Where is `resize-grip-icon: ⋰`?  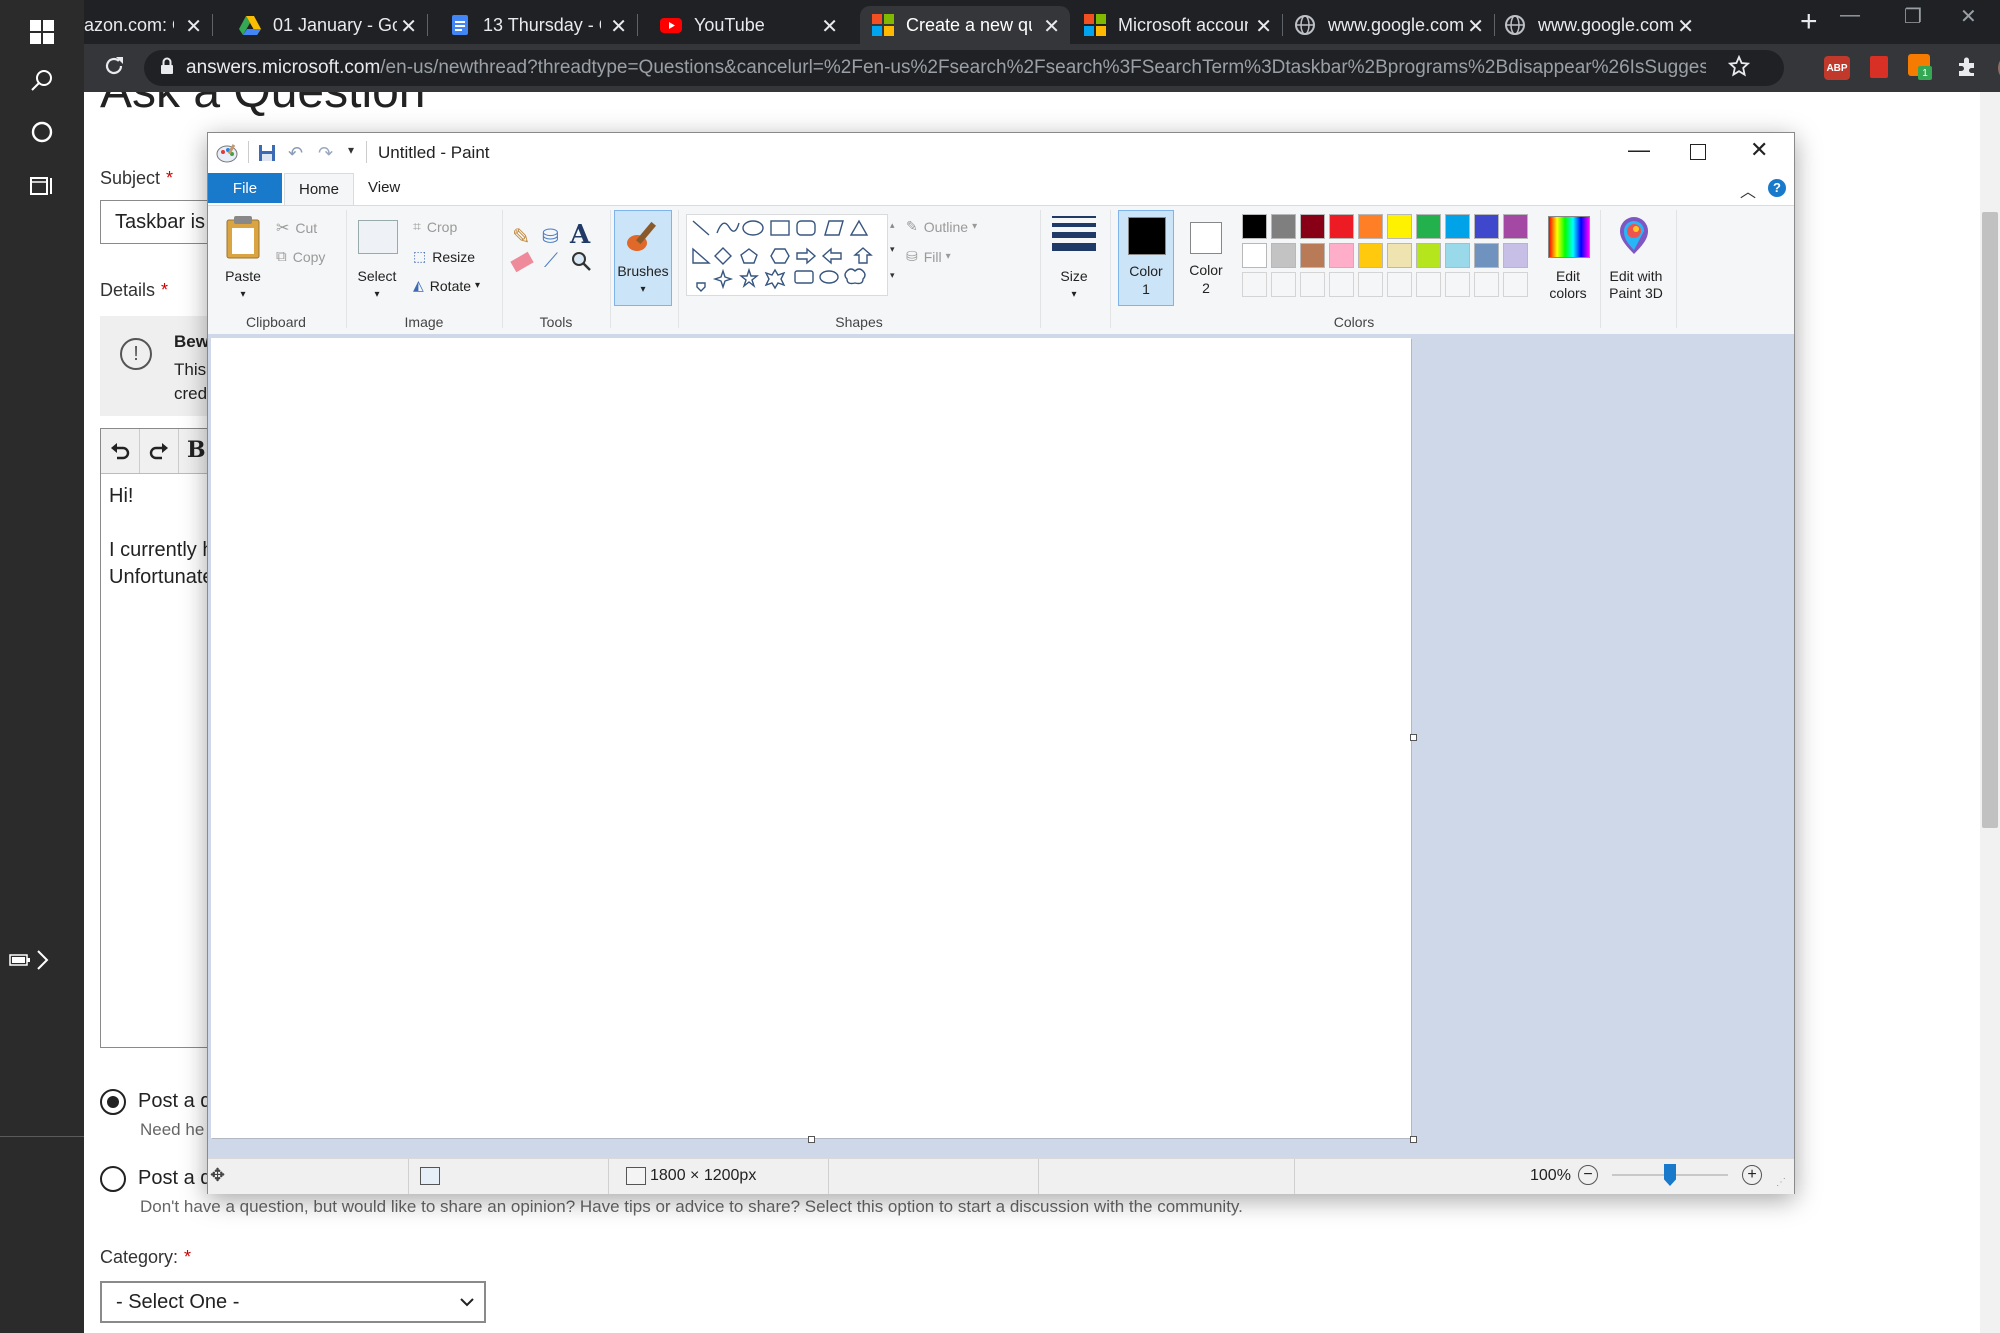
resize-grip-icon: ⋰ is located at coordinates (1781, 1182).